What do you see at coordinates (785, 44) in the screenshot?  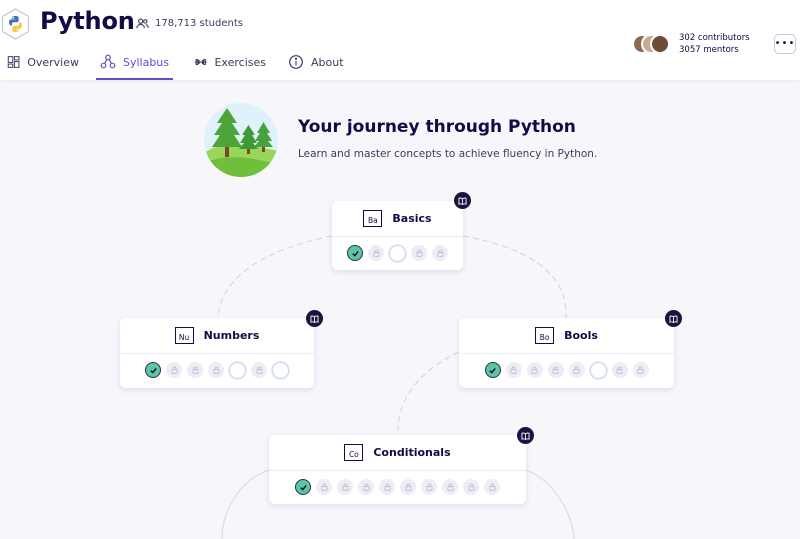 I see `more-options-button: •••` at bounding box center [785, 44].